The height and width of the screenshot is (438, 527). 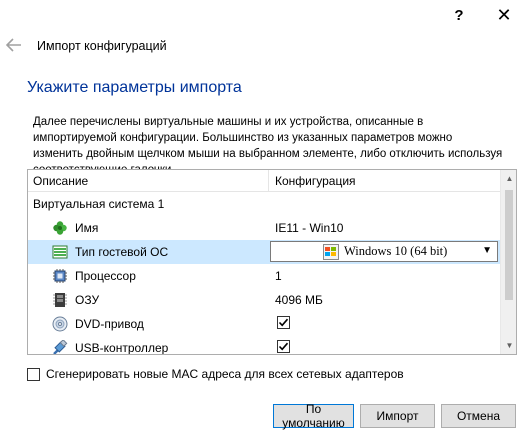 I want to click on group-label: Виртуальная система 1, so click(x=99, y=204).